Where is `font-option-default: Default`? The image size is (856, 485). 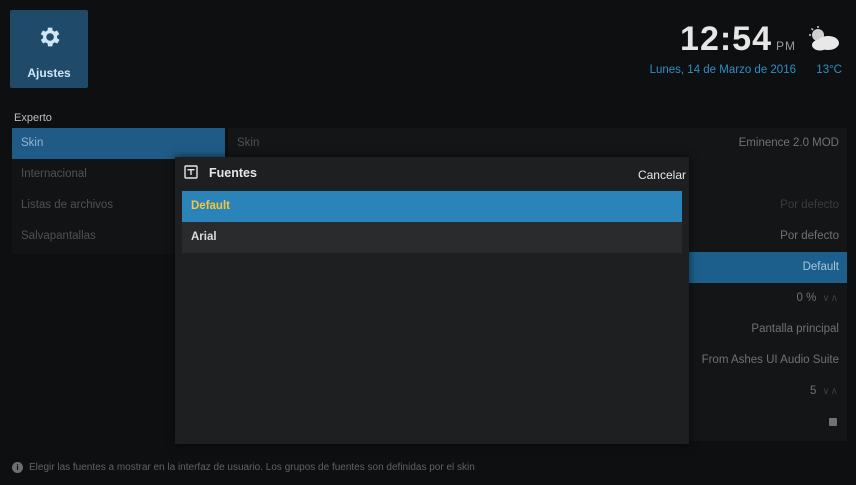
font-option-default: Default is located at coordinates (432, 206).